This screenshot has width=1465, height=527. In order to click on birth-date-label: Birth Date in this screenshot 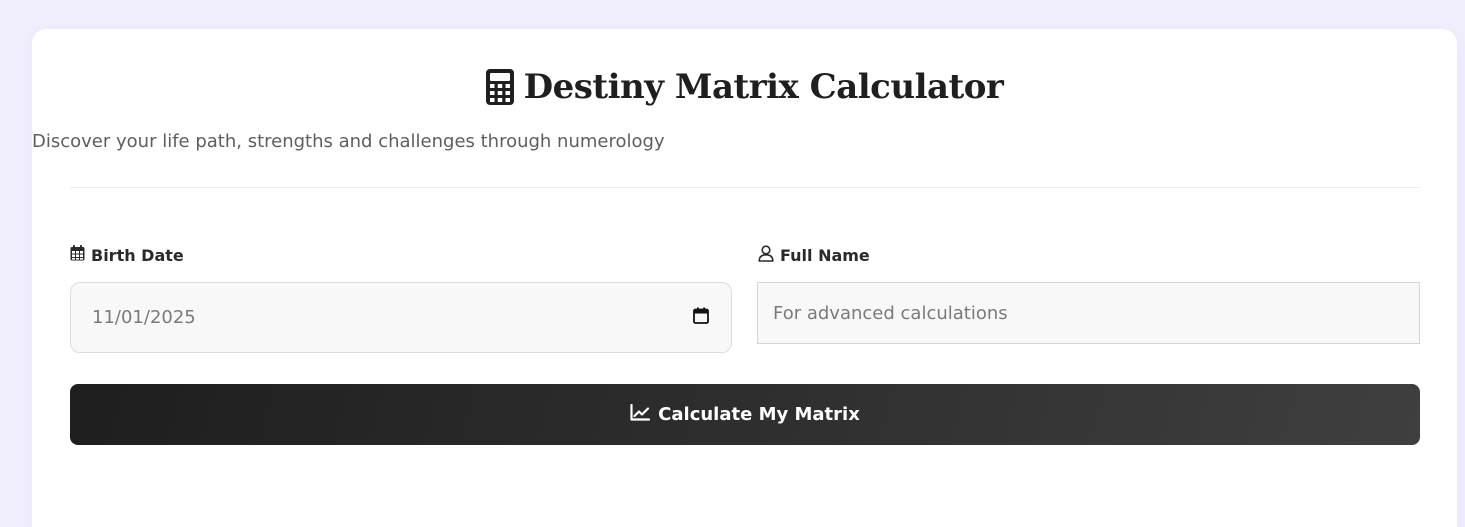, I will do `click(127, 255)`.